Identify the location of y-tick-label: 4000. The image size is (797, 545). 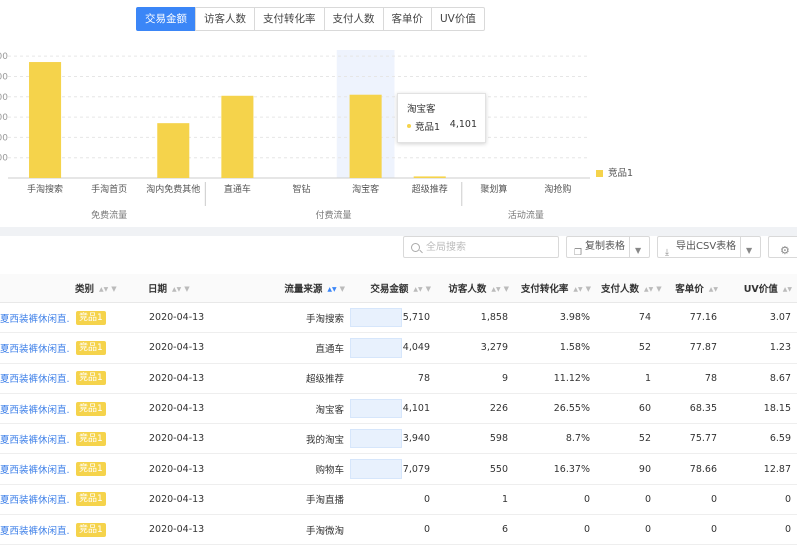
(4, 98).